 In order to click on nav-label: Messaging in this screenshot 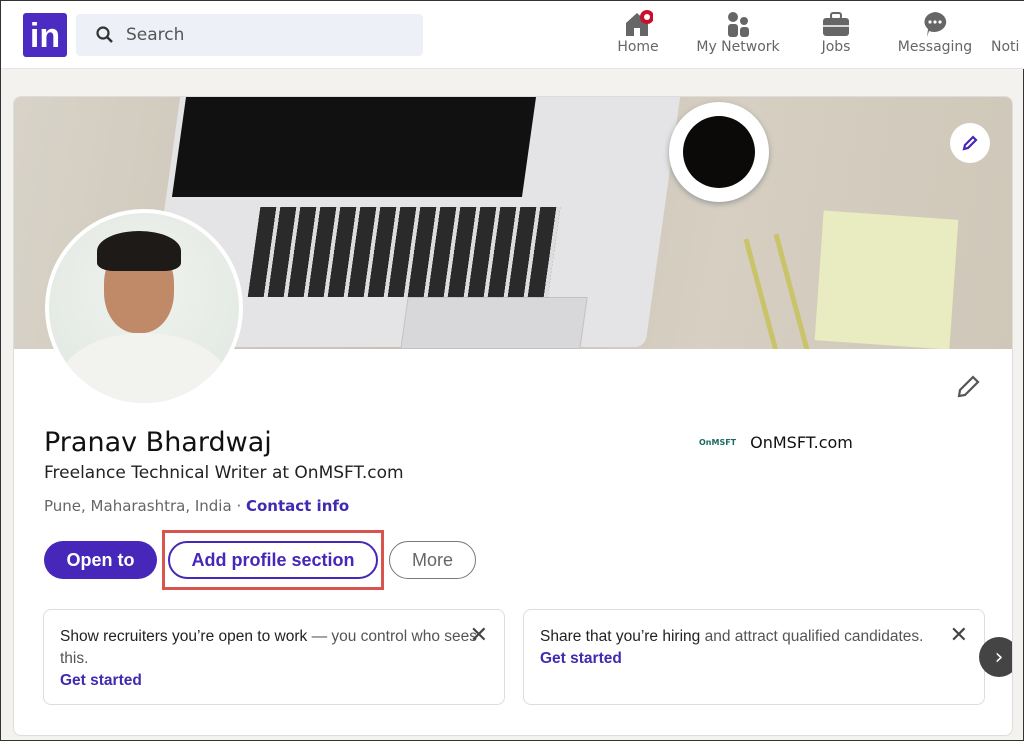, I will do `click(935, 47)`.